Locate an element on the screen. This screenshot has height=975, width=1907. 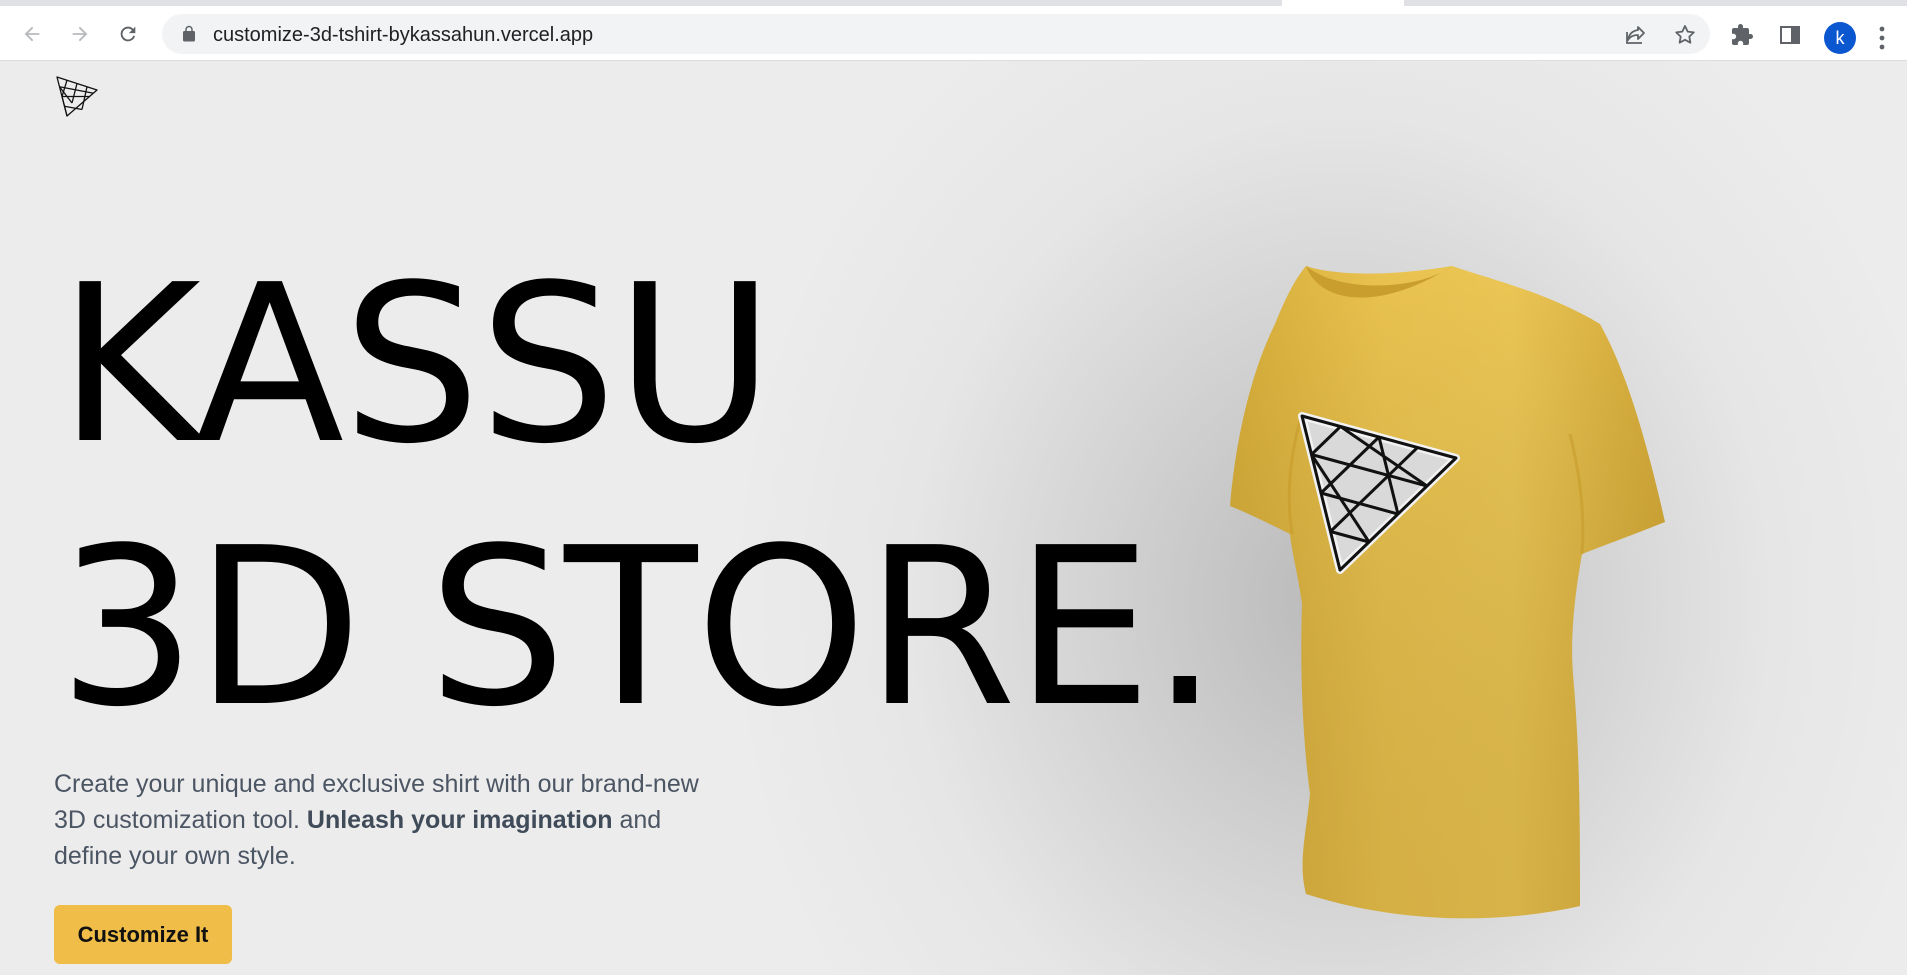
hero-title-line-1: KASSU is located at coordinates (416, 365).